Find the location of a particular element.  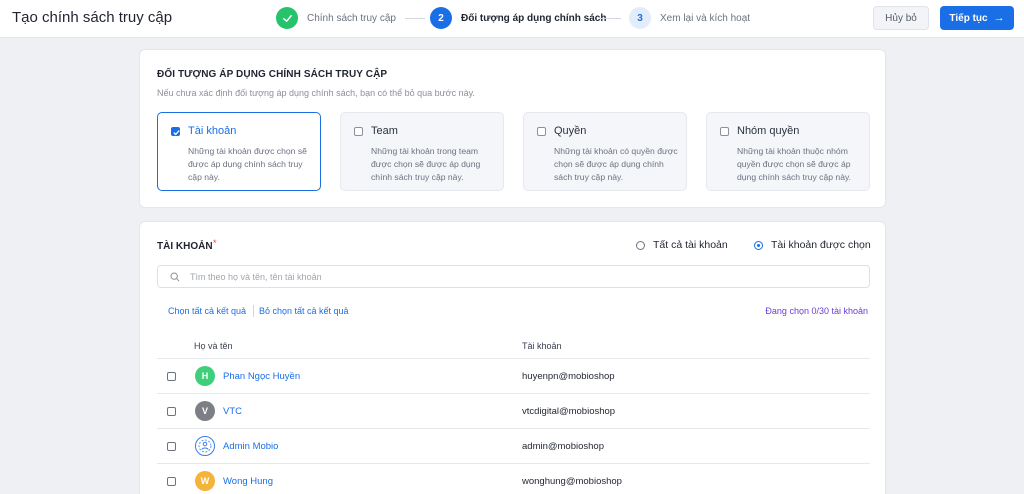

radio-selected-accounts: Tài khoản được chọn is located at coordinates (812, 245).